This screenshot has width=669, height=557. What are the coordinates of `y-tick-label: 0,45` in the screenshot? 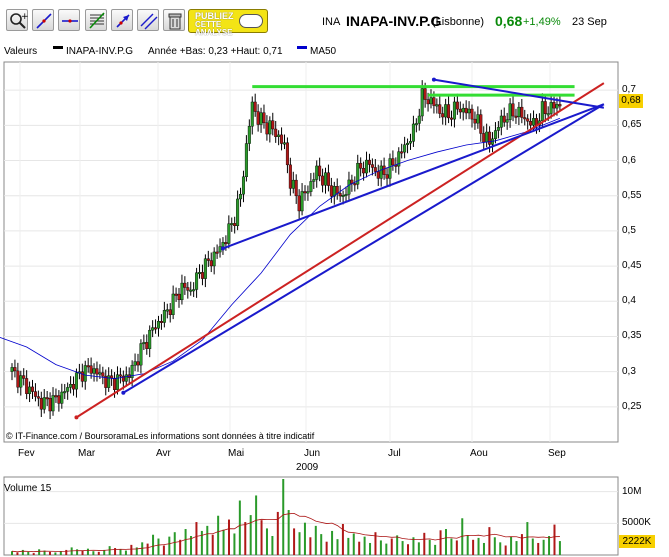 It's located at (632, 266).